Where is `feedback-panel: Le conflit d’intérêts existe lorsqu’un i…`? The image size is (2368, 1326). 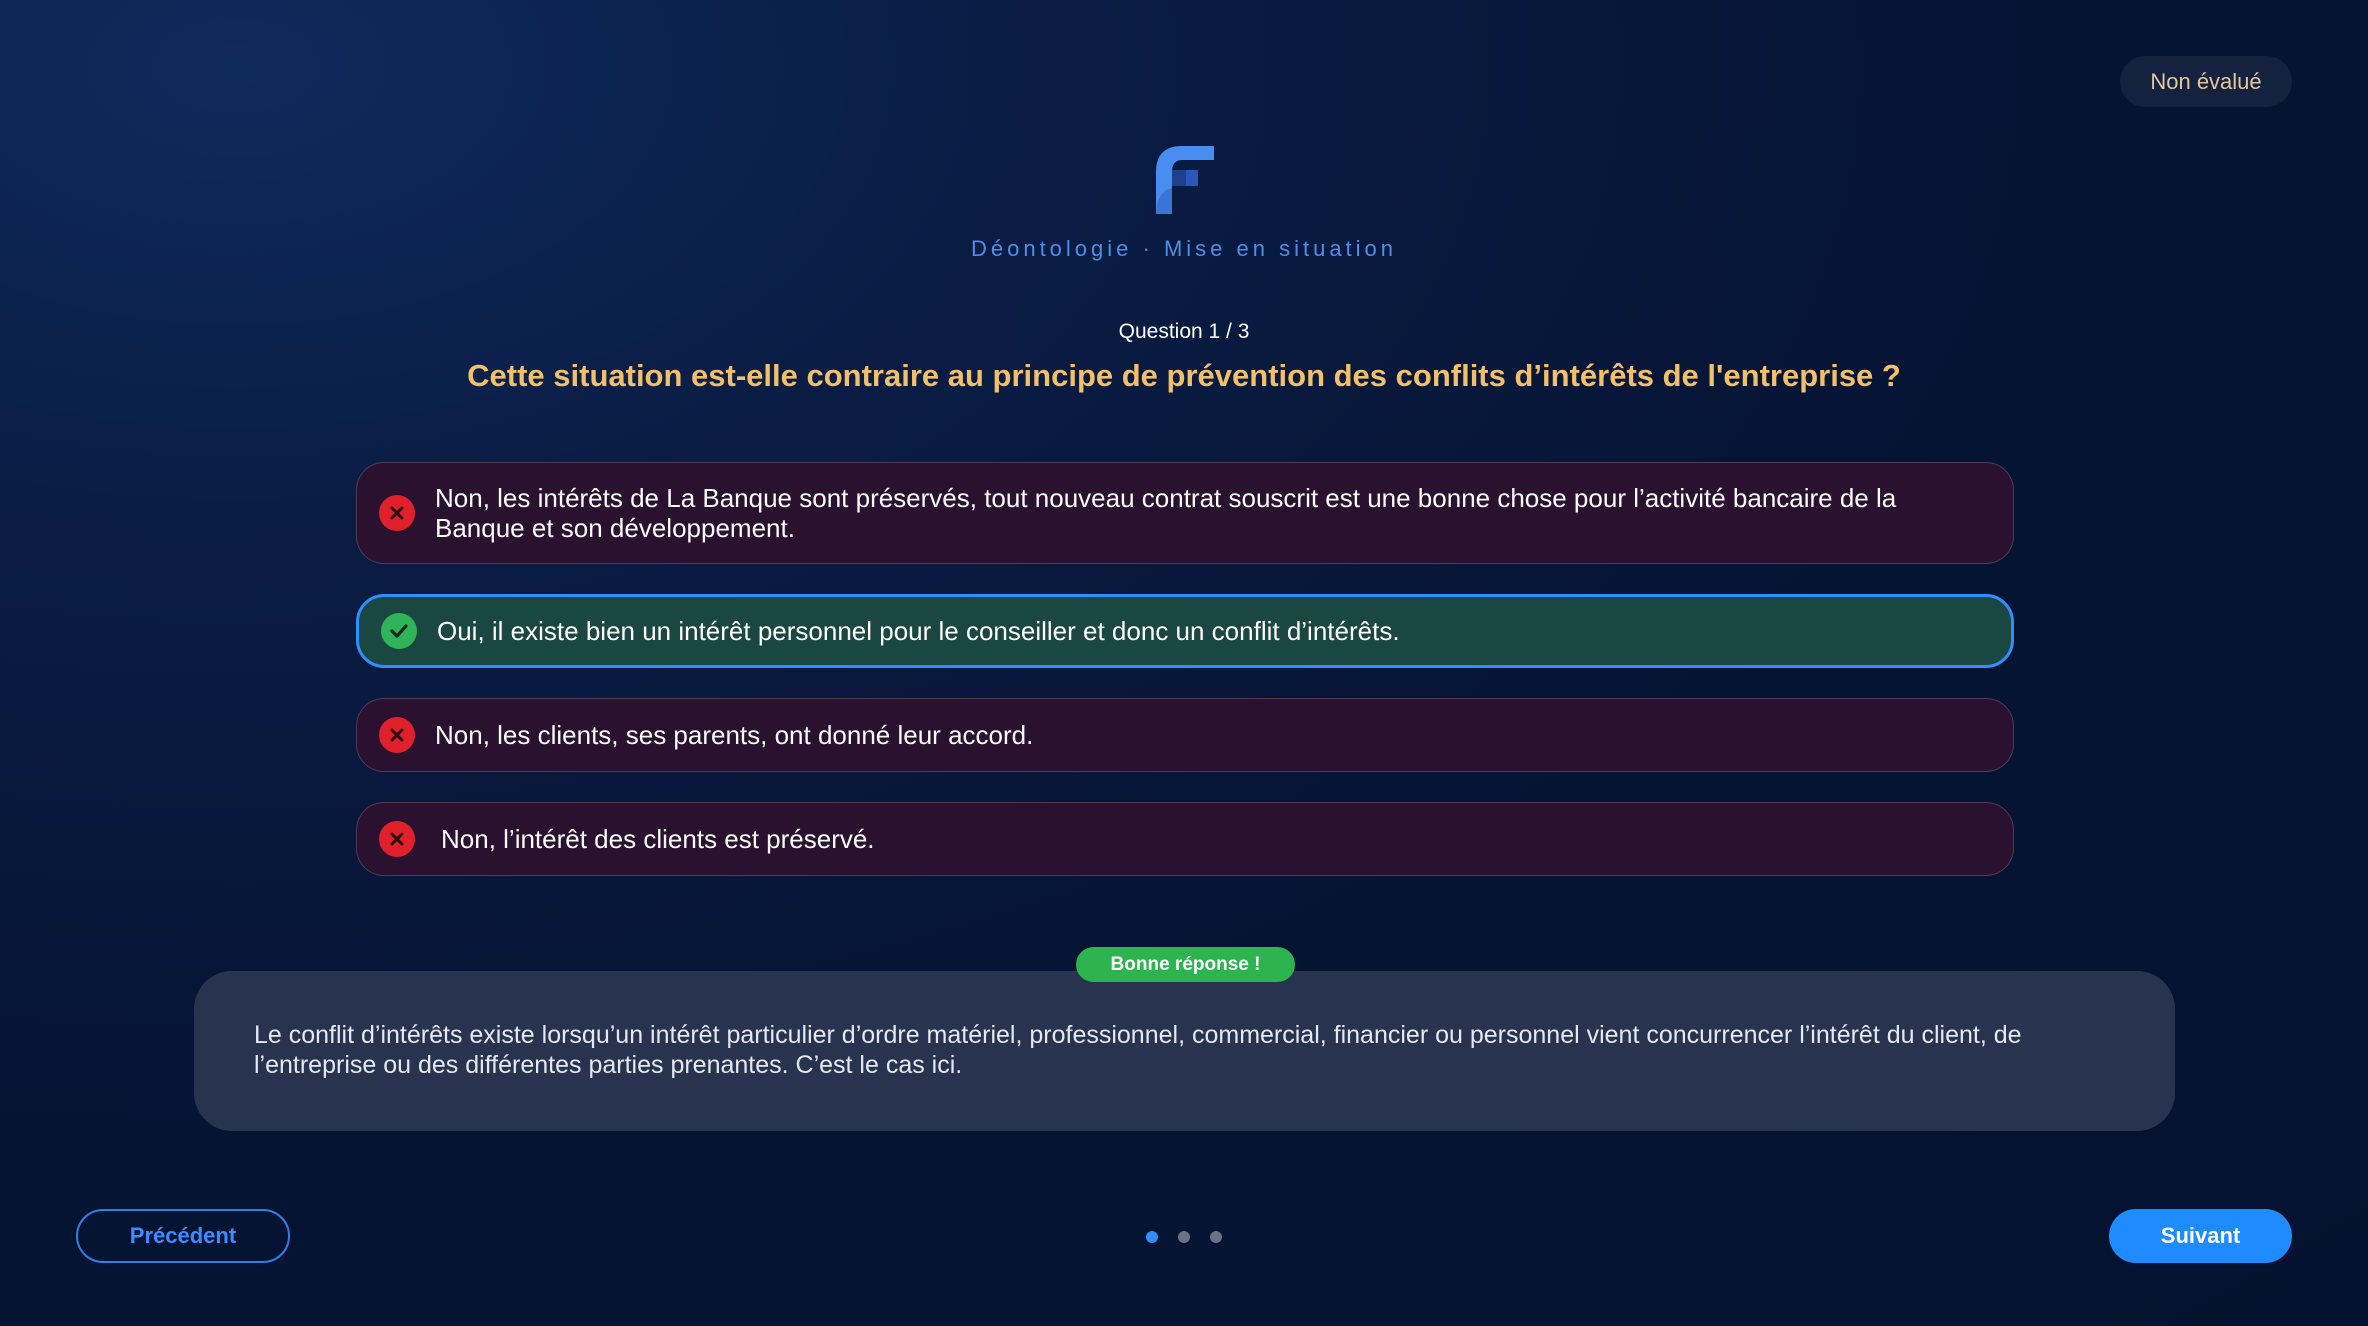 feedback-panel: Le conflit d’intérêts existe lorsqu’un i… is located at coordinates (1184, 1051).